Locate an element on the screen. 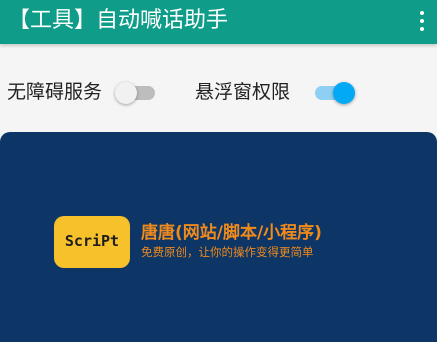 The image size is (437, 342). brand-slogan: 免费原创，让你的操作变得更简单 is located at coordinates (227, 252).